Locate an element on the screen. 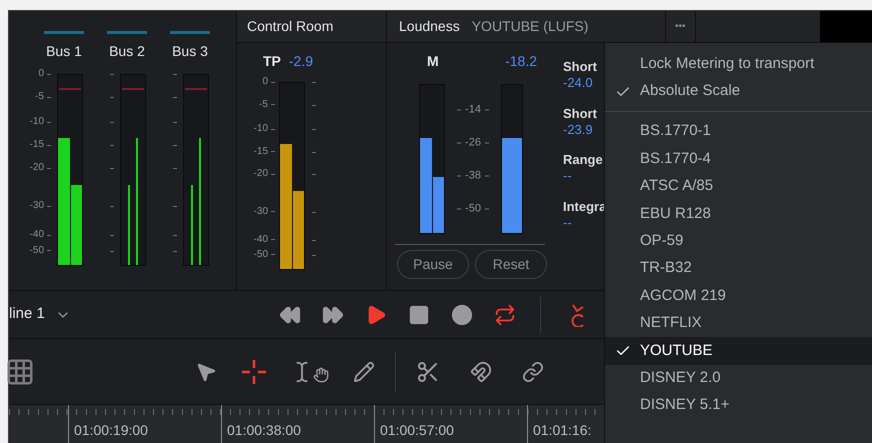 Image resolution: width=872 pixels, height=443 pixels. reading-value: -23.9 is located at coordinates (578, 130).